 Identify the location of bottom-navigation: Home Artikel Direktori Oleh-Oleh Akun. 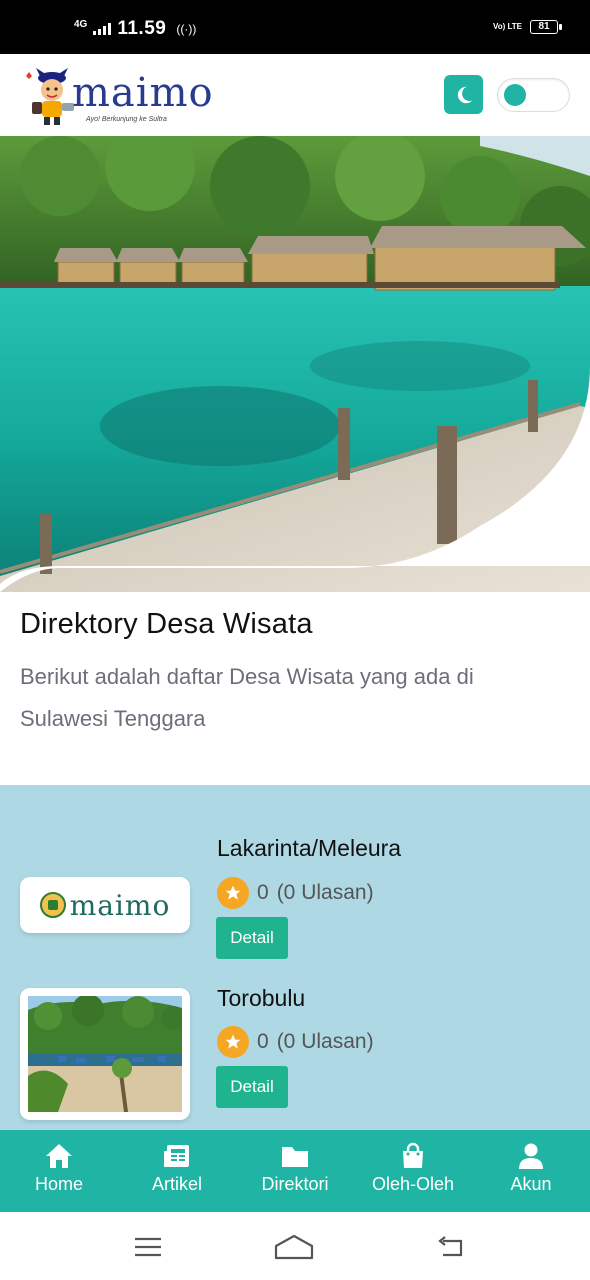
(295, 1171).